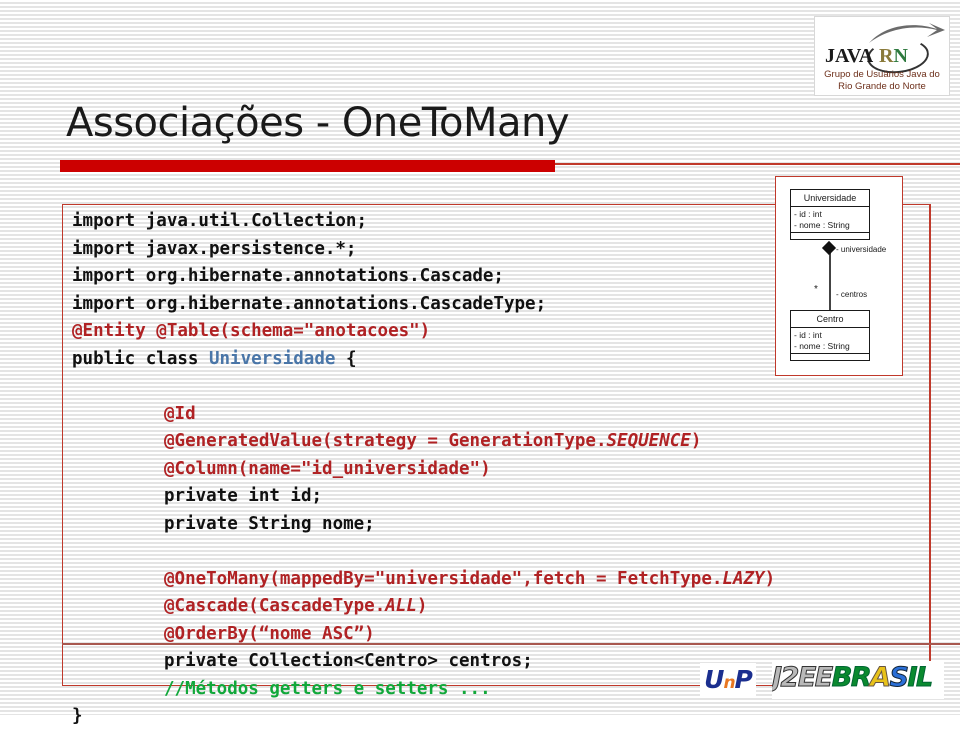 The width and height of the screenshot is (960, 731). What do you see at coordinates (516, 717) in the screenshot?
I see `code-line: }` at bounding box center [516, 717].